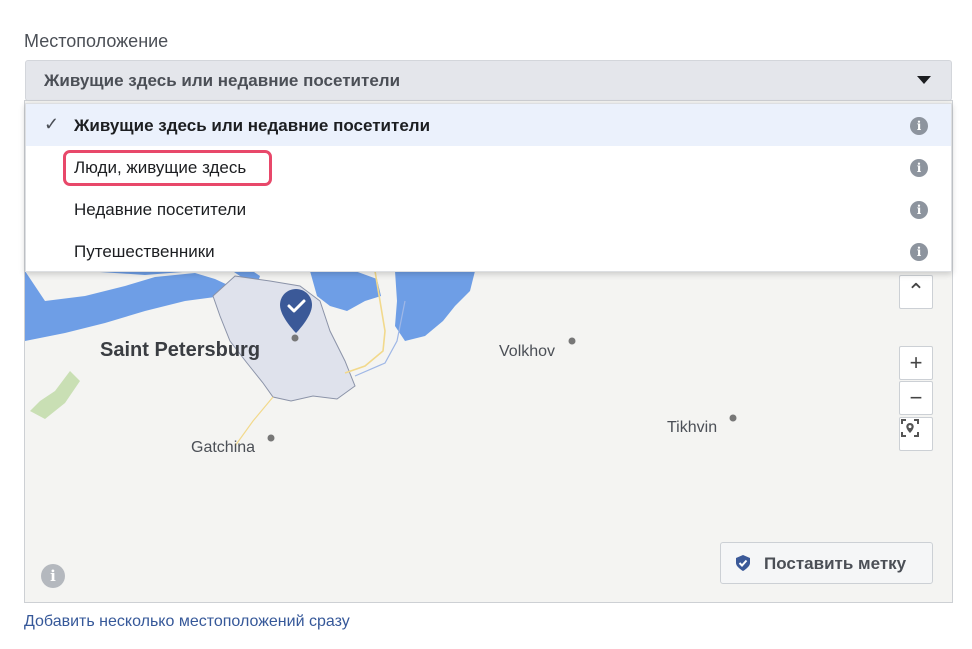  Describe the element at coordinates (924, 80) in the screenshot. I see `caret-down-icon` at that location.